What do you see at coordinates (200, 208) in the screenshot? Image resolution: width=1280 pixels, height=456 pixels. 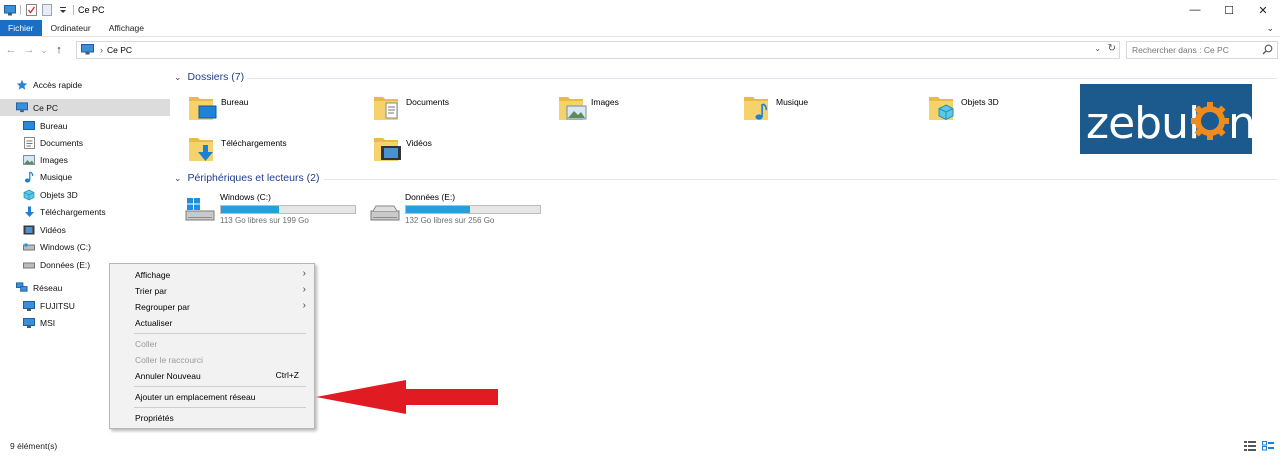 I see `windows-drive-icon` at bounding box center [200, 208].